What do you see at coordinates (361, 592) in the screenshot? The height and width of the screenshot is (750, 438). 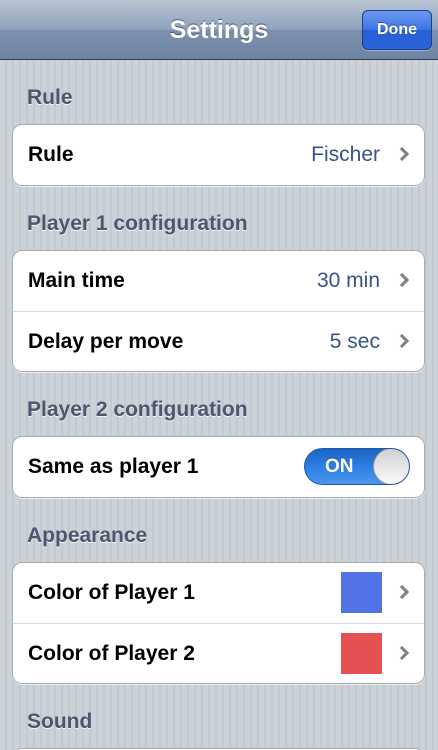 I see `color-player1-swatch` at bounding box center [361, 592].